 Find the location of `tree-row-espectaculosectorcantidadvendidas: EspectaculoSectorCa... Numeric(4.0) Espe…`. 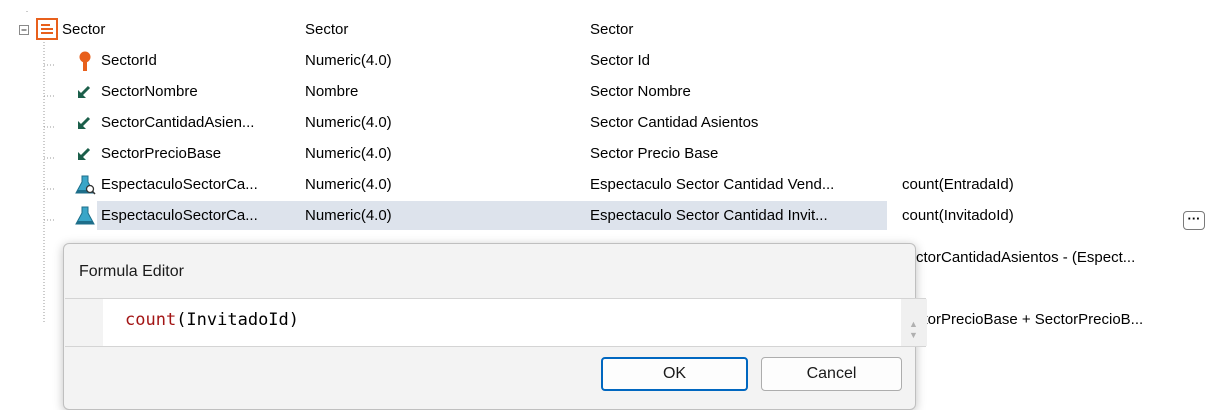

tree-row-espectaculosectorcantidadvendidas: EspectaculoSectorCa... Numeric(4.0) Espe… is located at coordinates (605, 184).